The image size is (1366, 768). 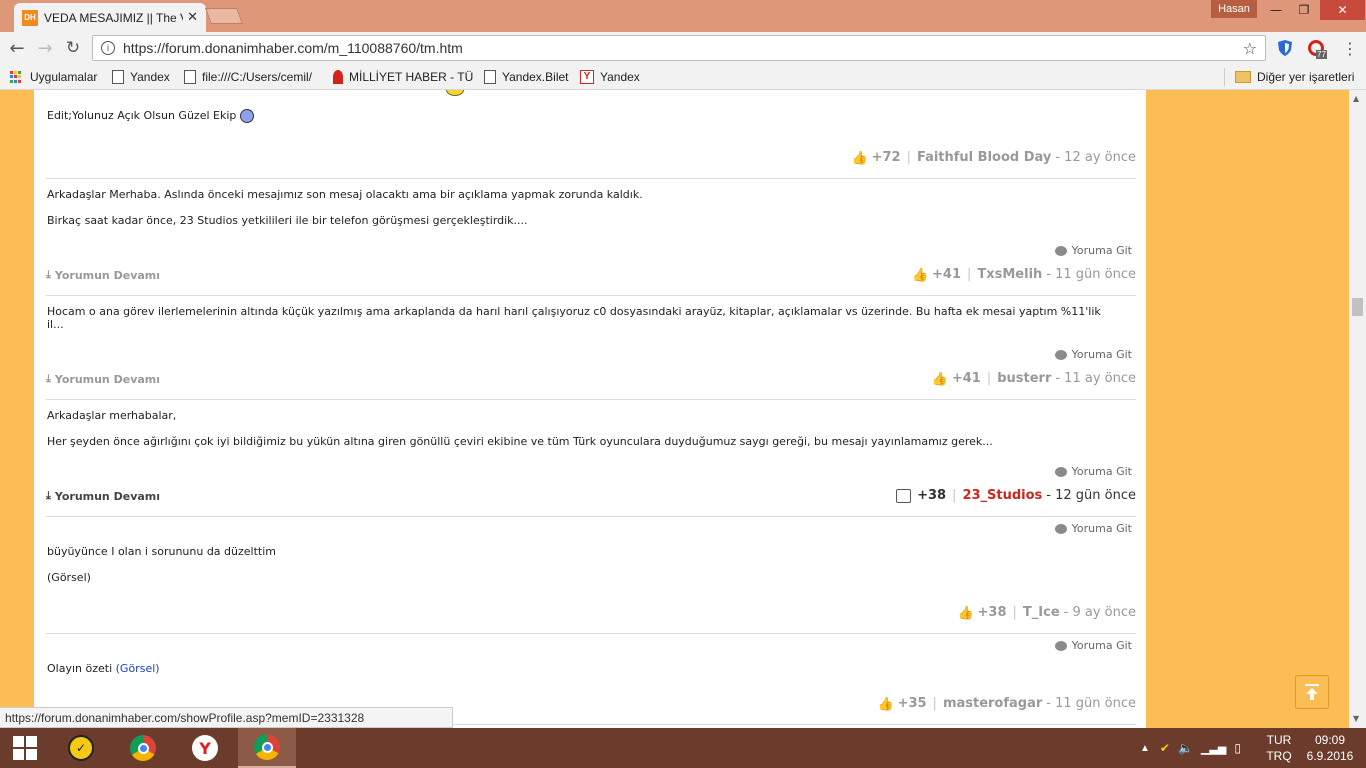 I want to click on comment-meta: 👍 +35 | masterofagar - 11 gün önce, so click(x=1007, y=704).